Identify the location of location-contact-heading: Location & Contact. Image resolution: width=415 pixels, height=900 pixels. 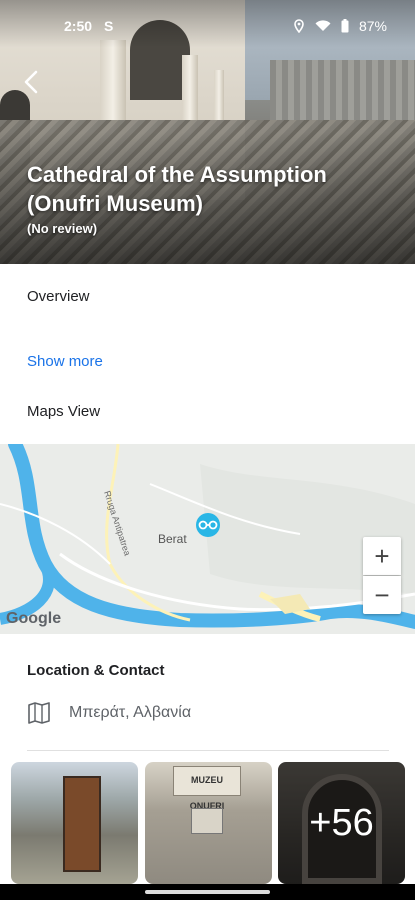
(96, 670).